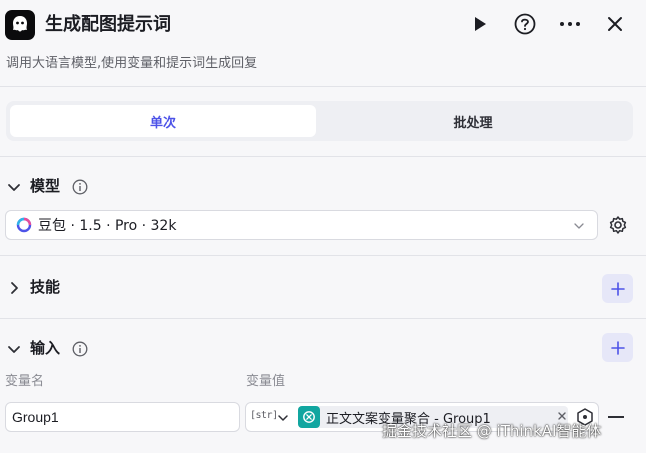 This screenshot has height=453, width=646. Describe the element at coordinates (45, 348) in the screenshot. I see `section-input-label: 输入` at that location.